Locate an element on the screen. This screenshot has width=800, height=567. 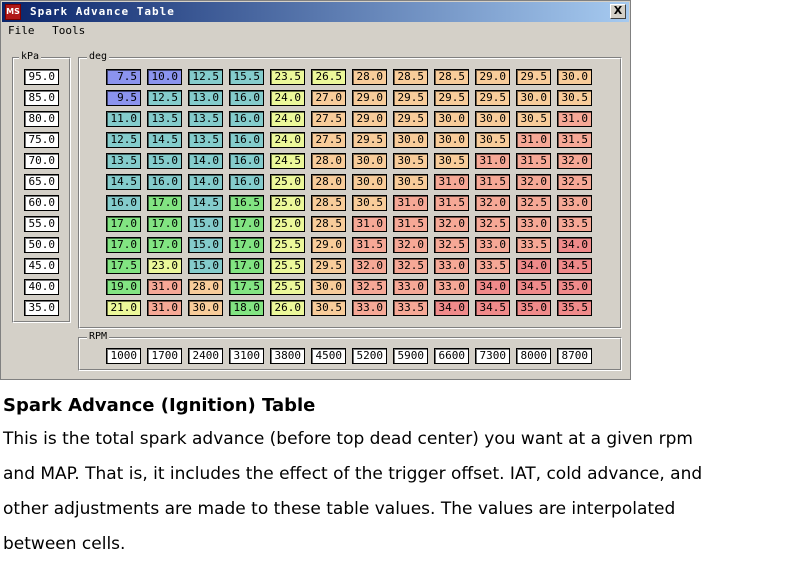
rpm-cell: 2400 is located at coordinates (205, 356).